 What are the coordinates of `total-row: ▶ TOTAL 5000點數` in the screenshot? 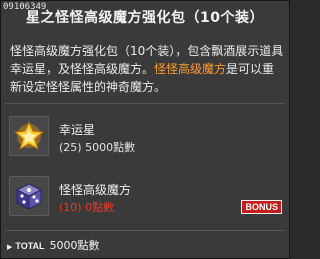 It's located at (53, 245).